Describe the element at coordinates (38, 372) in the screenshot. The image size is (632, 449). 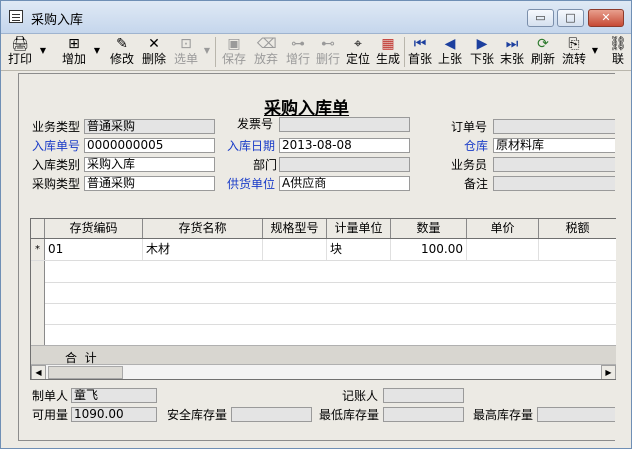
I see `scroll-left-icon: ◀` at that location.